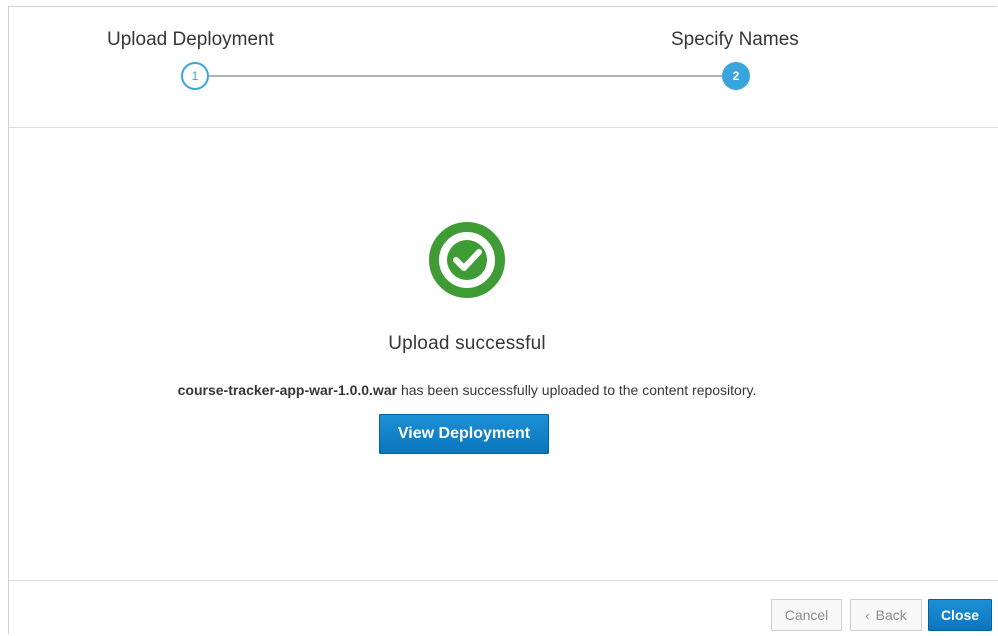  What do you see at coordinates (473, 76) in the screenshot?
I see `step-connector-line` at bounding box center [473, 76].